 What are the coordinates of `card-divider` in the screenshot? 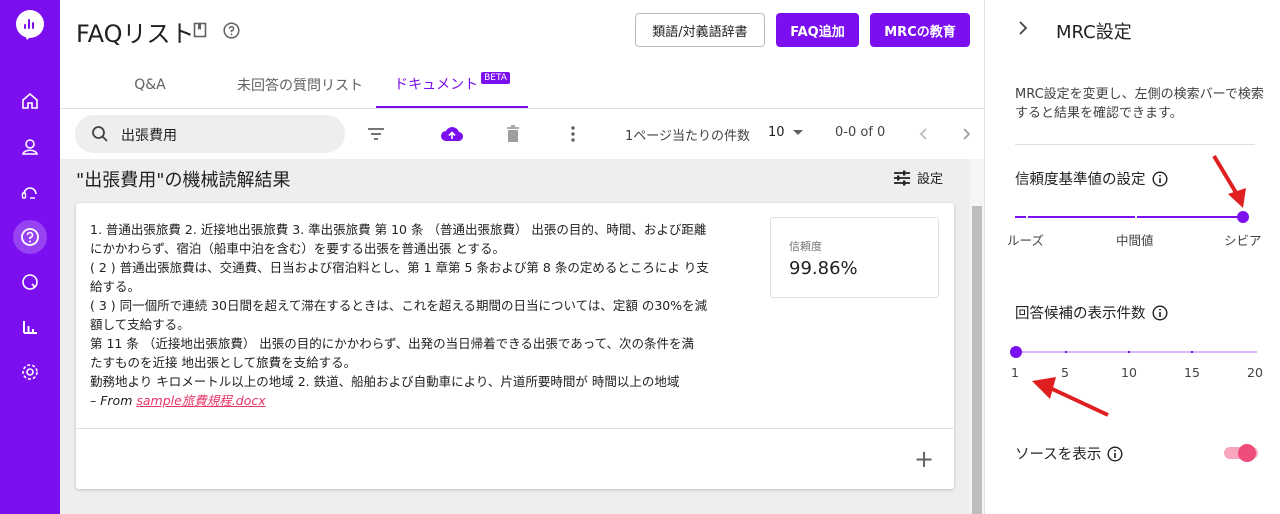 It's located at (515, 428).